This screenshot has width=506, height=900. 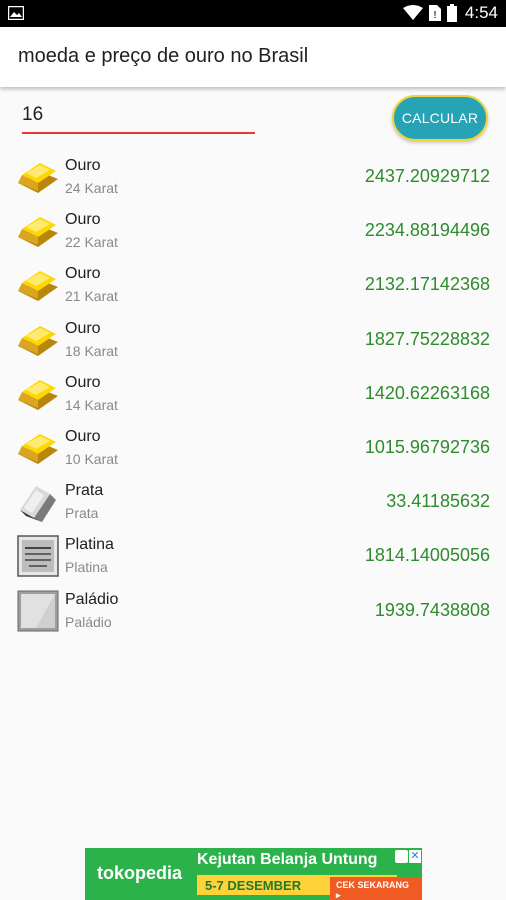 What do you see at coordinates (432, 609) in the screenshot?
I see `item-price: 1939.7438808` at bounding box center [432, 609].